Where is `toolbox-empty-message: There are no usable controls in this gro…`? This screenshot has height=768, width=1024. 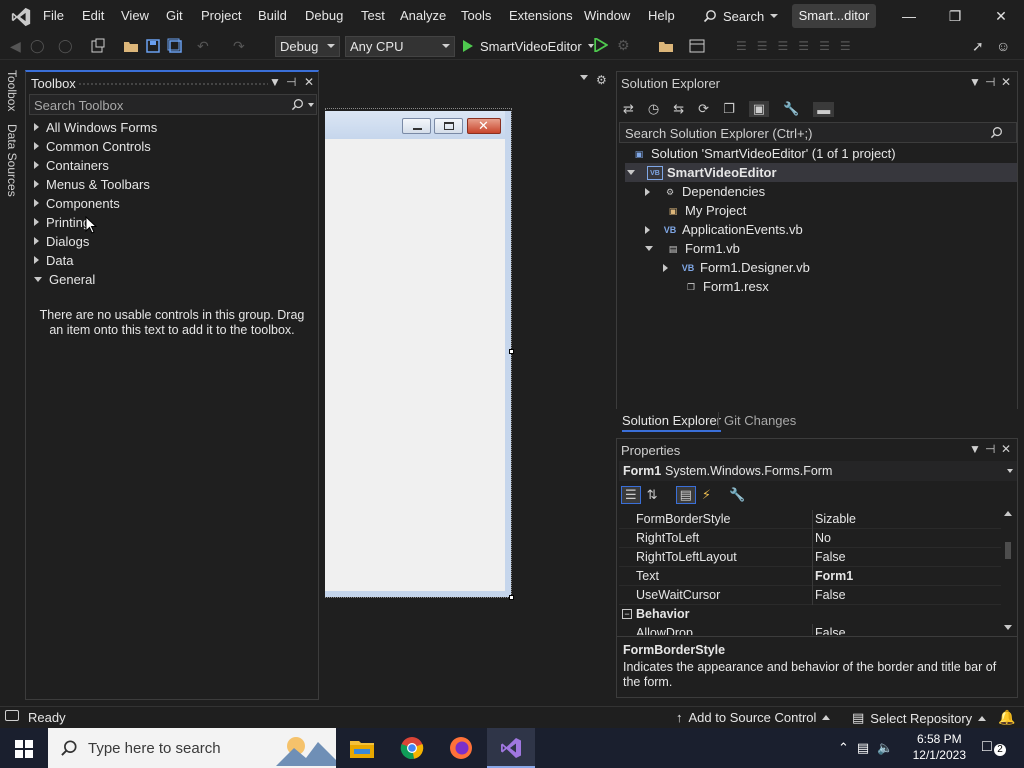 toolbox-empty-message: There are no usable controls in this gro… is located at coordinates (172, 323).